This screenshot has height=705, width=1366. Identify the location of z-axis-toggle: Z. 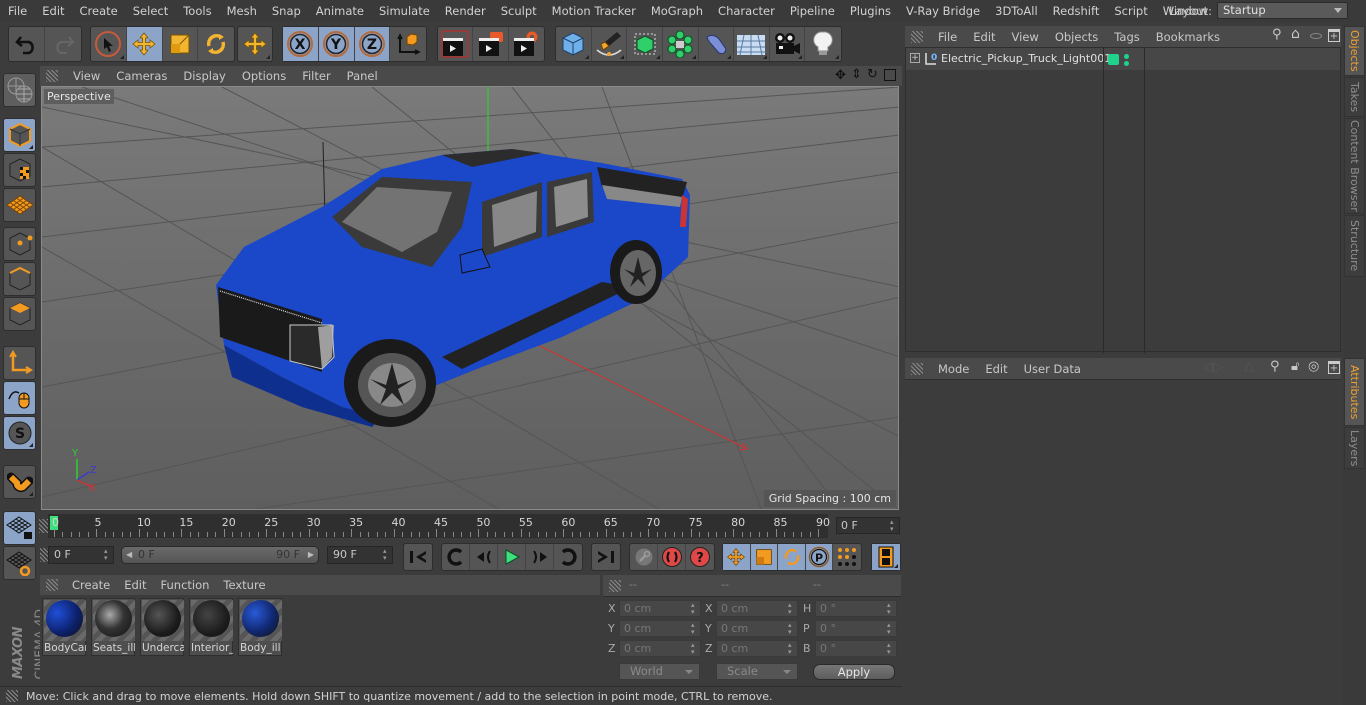
(372, 44).